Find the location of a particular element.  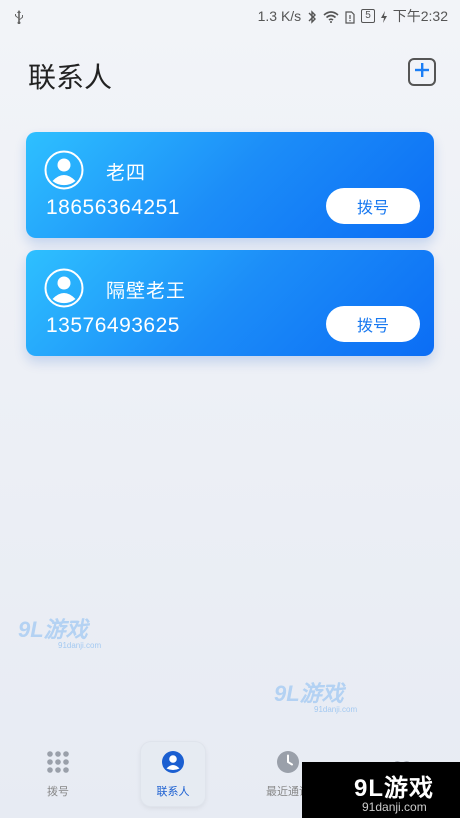

site-watermark: 9L游戏 91danji.com is located at coordinates (381, 790).